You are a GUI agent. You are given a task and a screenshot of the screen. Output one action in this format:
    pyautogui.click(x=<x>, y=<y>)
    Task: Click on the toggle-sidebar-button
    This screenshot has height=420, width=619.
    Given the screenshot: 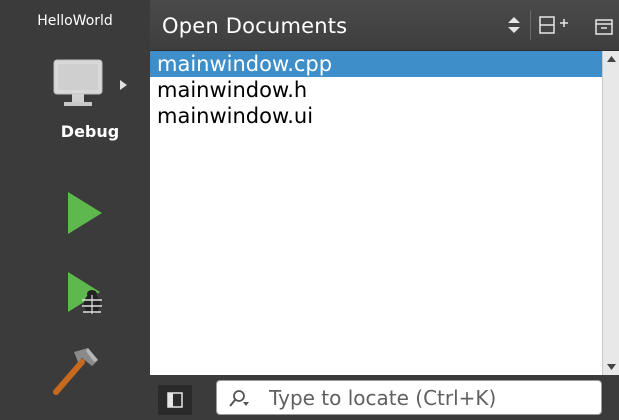 What is the action you would take?
    pyautogui.click(x=175, y=400)
    